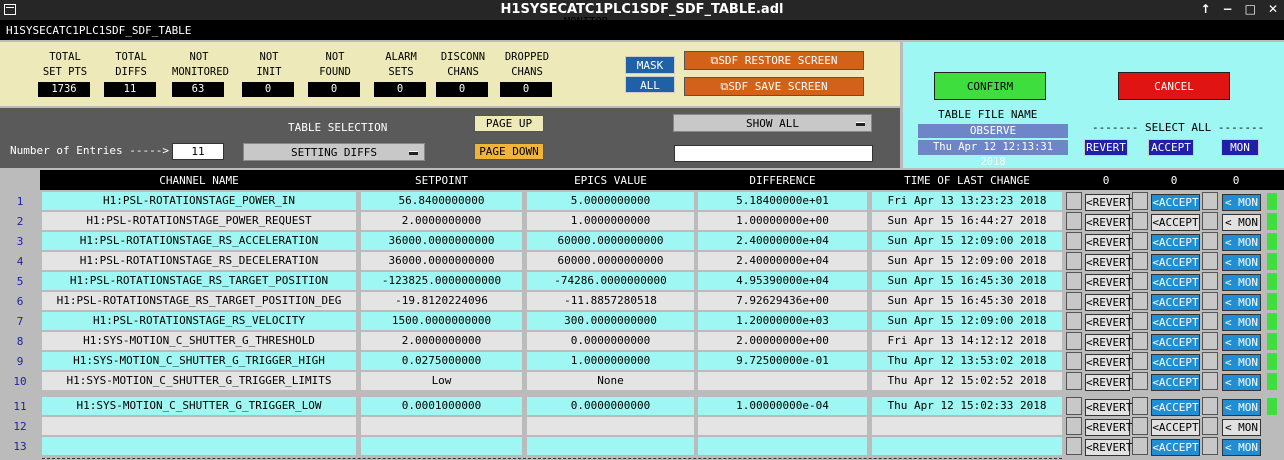  What do you see at coordinates (338, 127) in the screenshot?
I see `table-selection-label: TABLE SELECTION` at bounding box center [338, 127].